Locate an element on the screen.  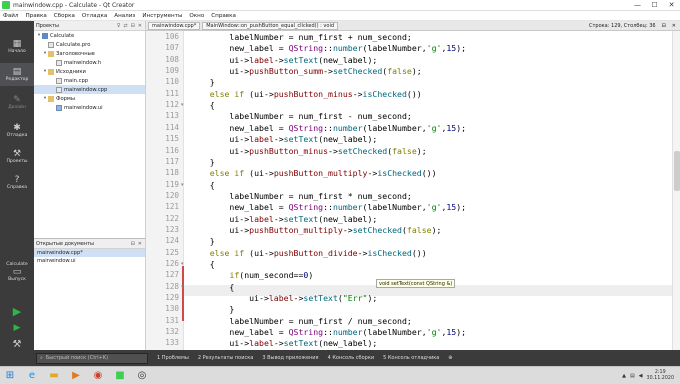
mode-welcome: ▦ Начало is located at coordinates (17, 46).